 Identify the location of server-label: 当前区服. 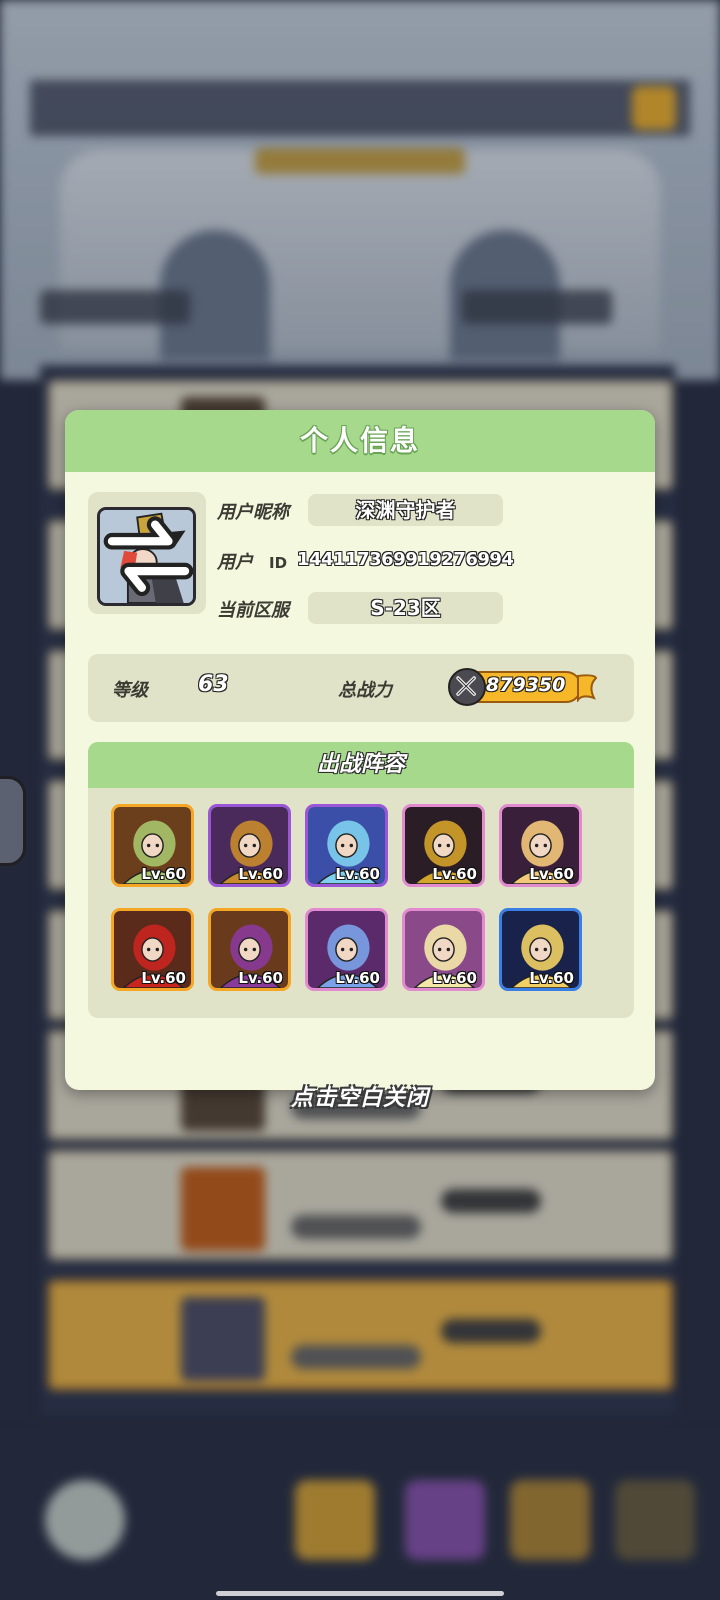
(253, 610).